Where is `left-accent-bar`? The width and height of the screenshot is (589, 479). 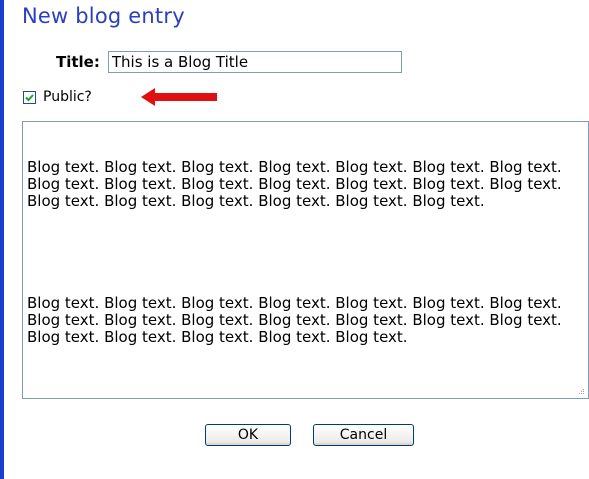 left-accent-bar is located at coordinates (2, 239).